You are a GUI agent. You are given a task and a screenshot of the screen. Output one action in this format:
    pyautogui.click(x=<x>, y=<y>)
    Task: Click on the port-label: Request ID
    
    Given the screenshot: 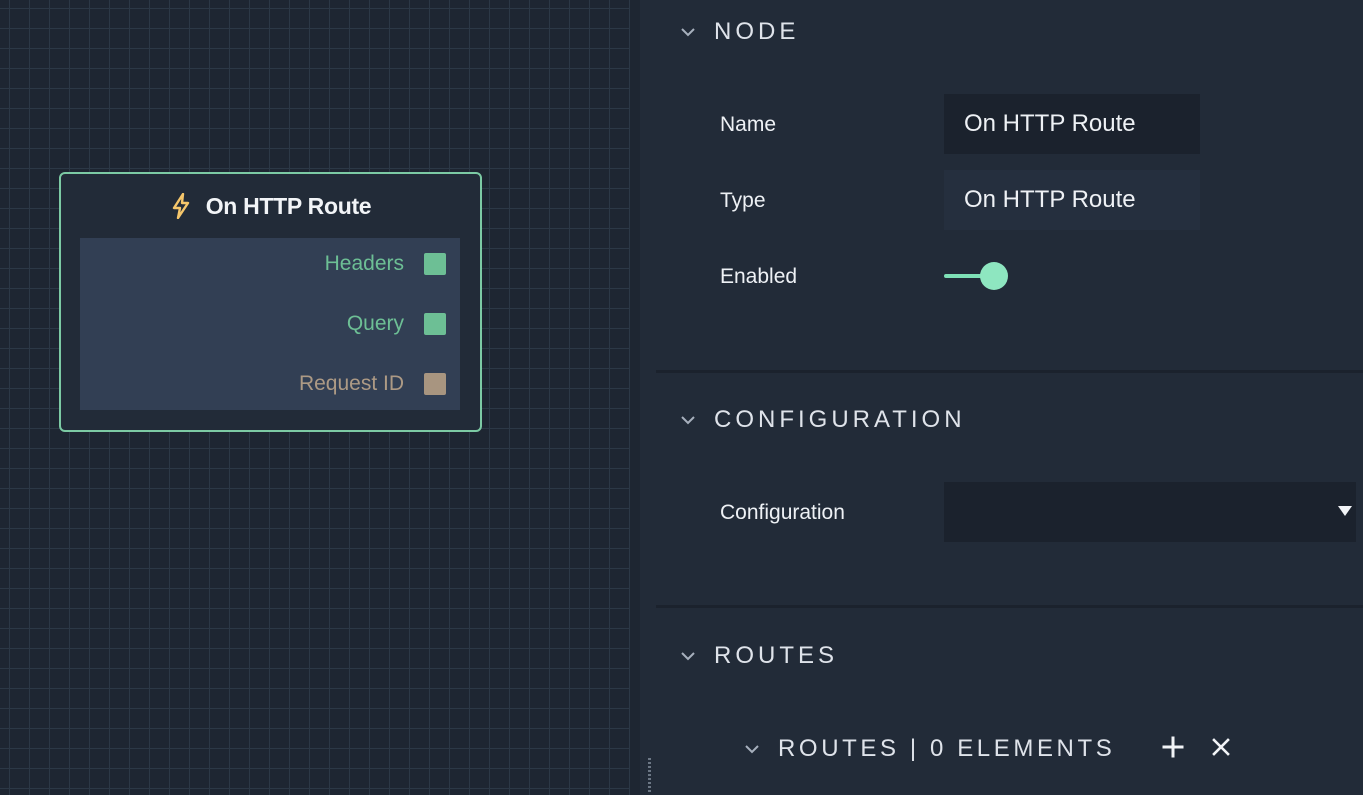 What is the action you would take?
    pyautogui.click(x=351, y=383)
    